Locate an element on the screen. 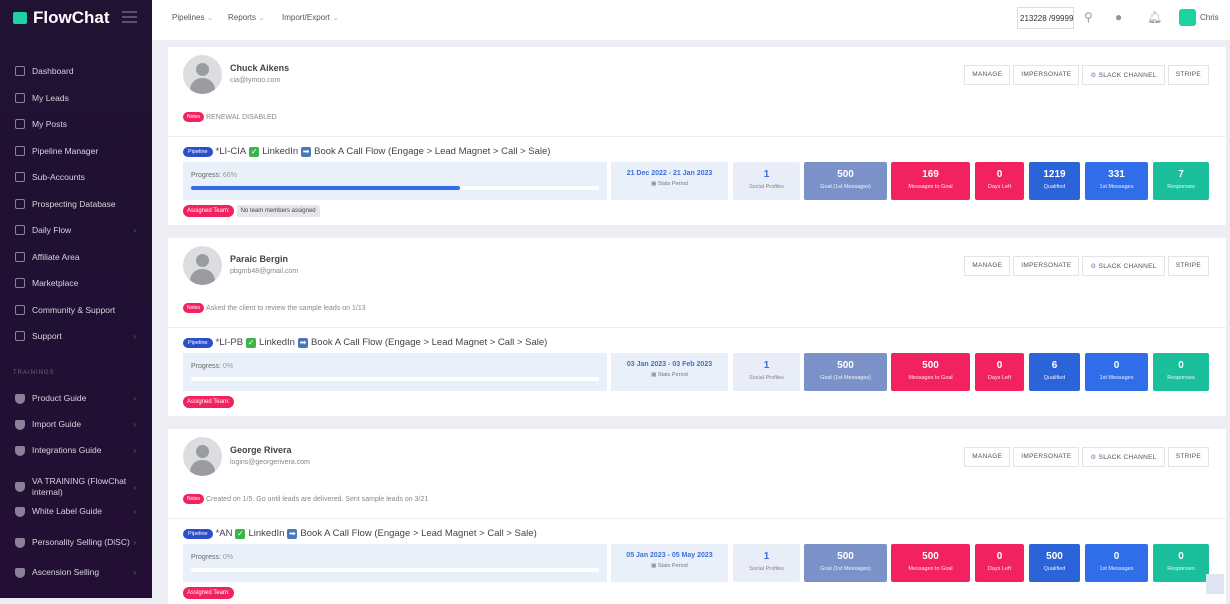 The height and width of the screenshot is (604, 1230). scroll-to-top-button is located at coordinates (1215, 584).